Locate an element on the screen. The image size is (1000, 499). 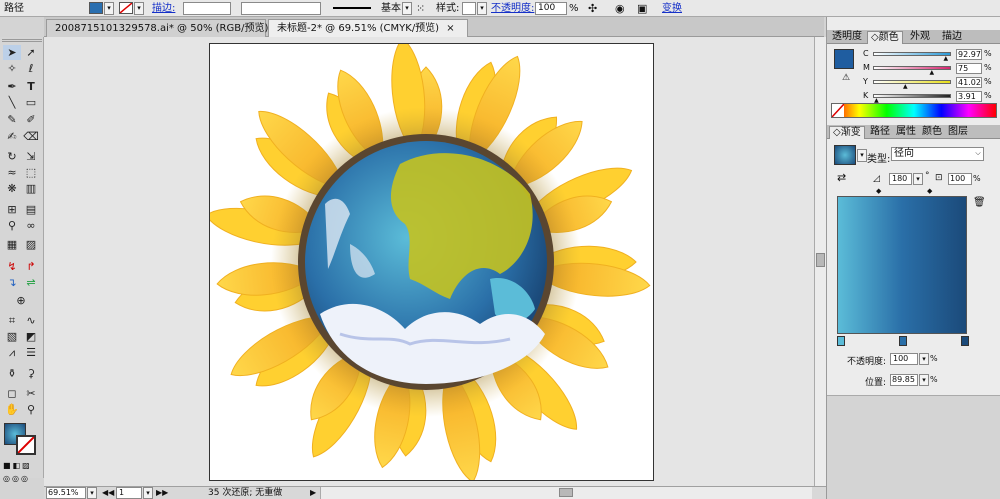
stop-opacity-dropdown: ▾ is located at coordinates (924, 359).